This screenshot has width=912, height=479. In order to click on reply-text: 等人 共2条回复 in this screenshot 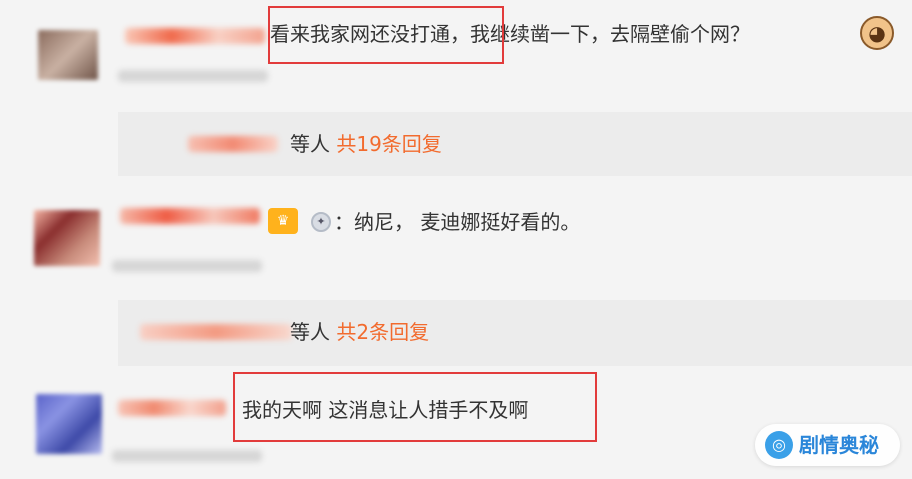, I will do `click(359, 332)`.